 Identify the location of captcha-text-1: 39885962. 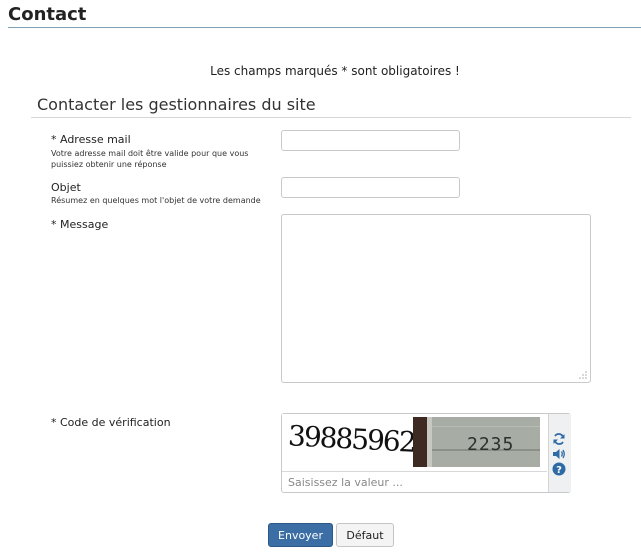
(351, 439).